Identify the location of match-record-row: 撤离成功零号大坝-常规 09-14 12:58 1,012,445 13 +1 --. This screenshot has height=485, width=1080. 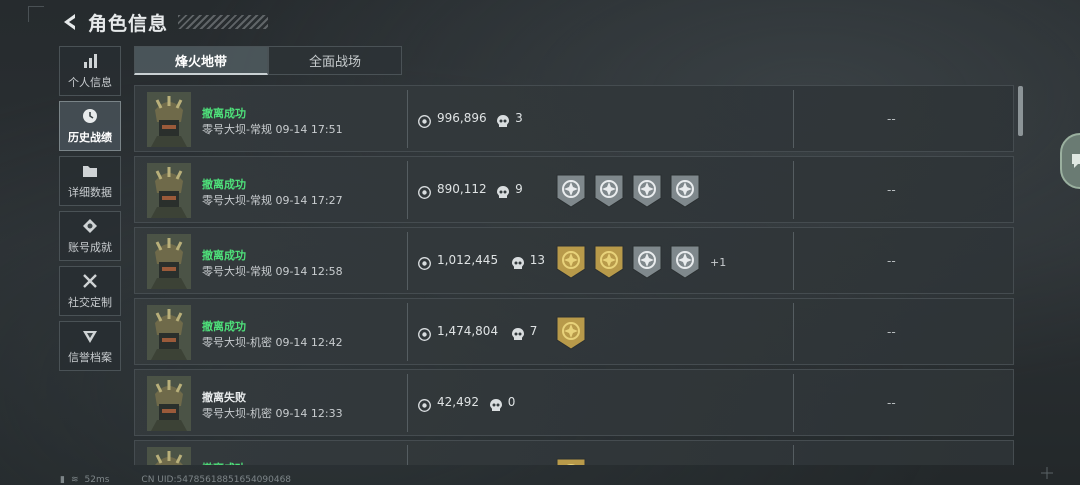
(574, 260).